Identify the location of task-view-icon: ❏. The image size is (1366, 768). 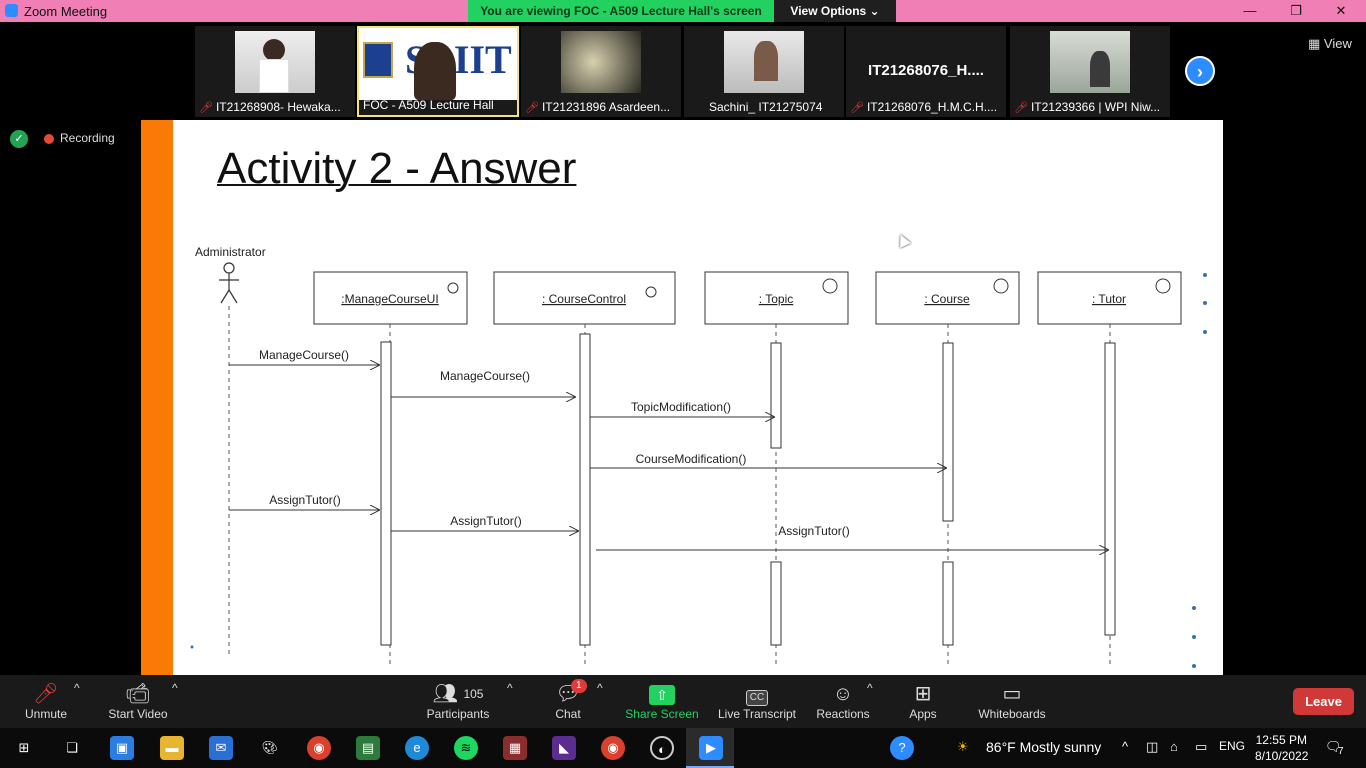
(72, 748).